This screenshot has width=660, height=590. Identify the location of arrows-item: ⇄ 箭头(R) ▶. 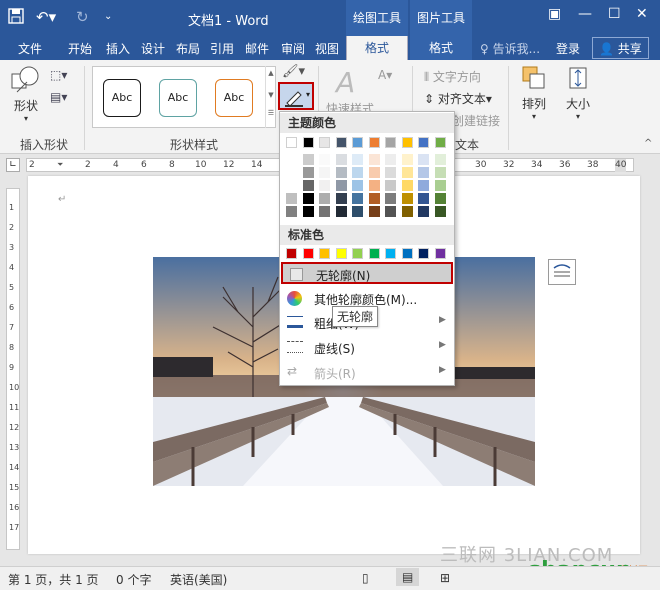
(367, 373).